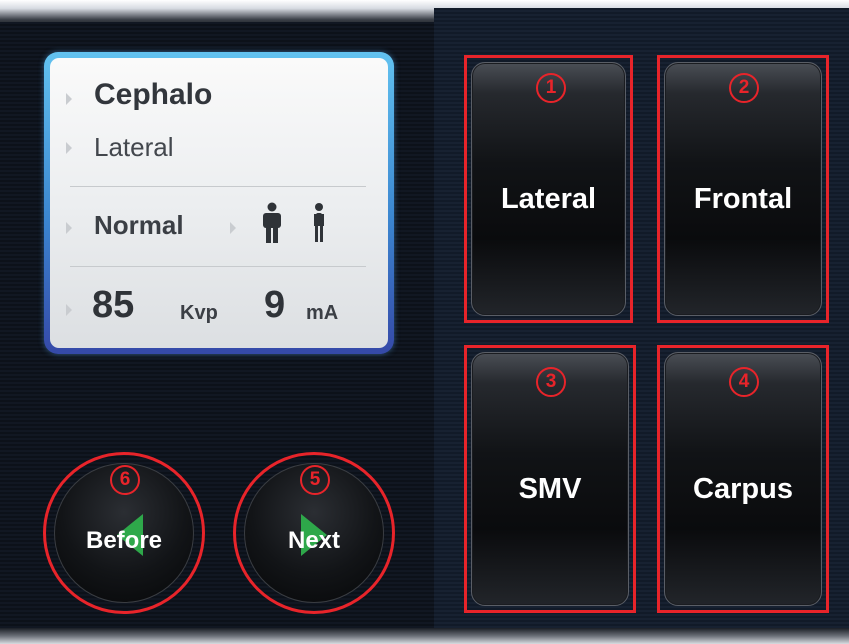  I want to click on smv-option-highlight: 3 SMV, so click(550, 479).